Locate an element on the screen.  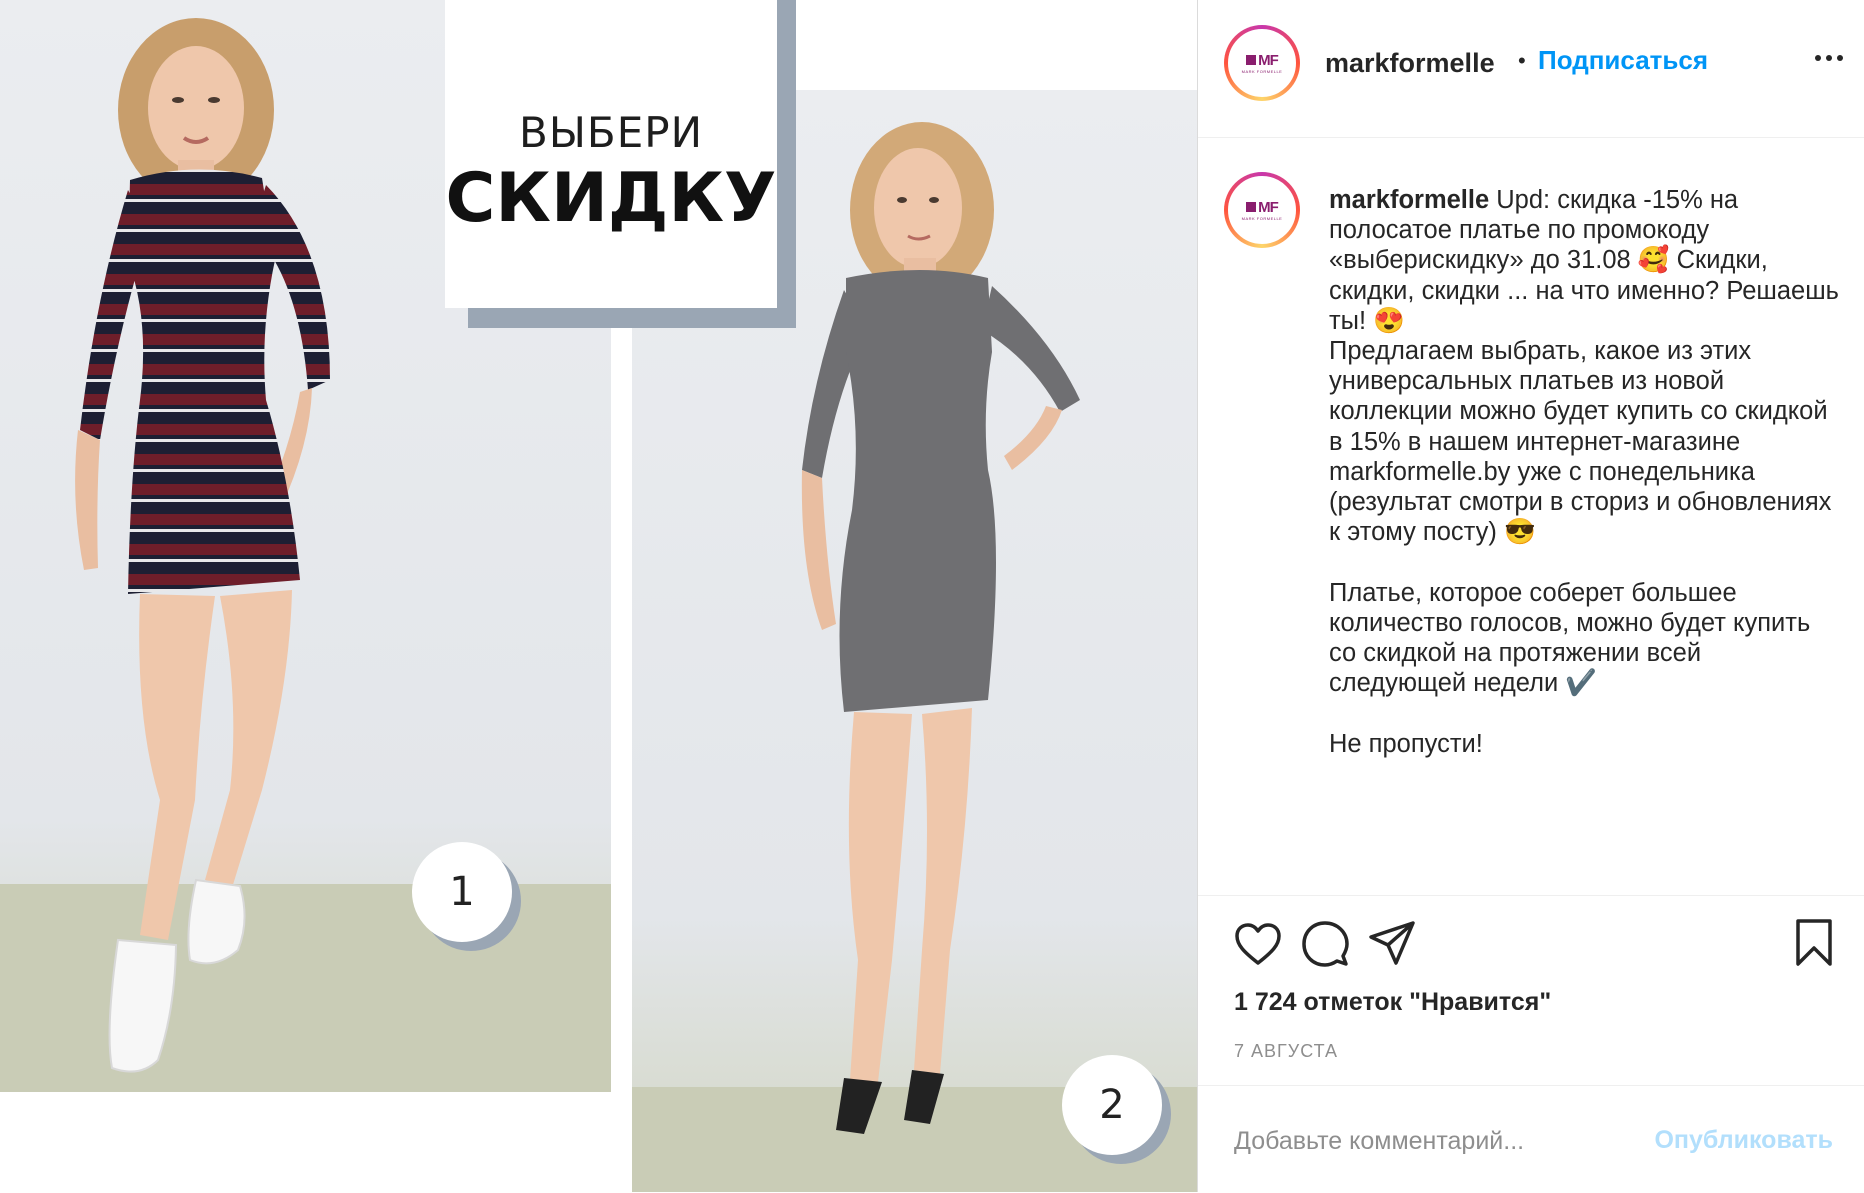
option-badge-1: 1 is located at coordinates (462, 892).